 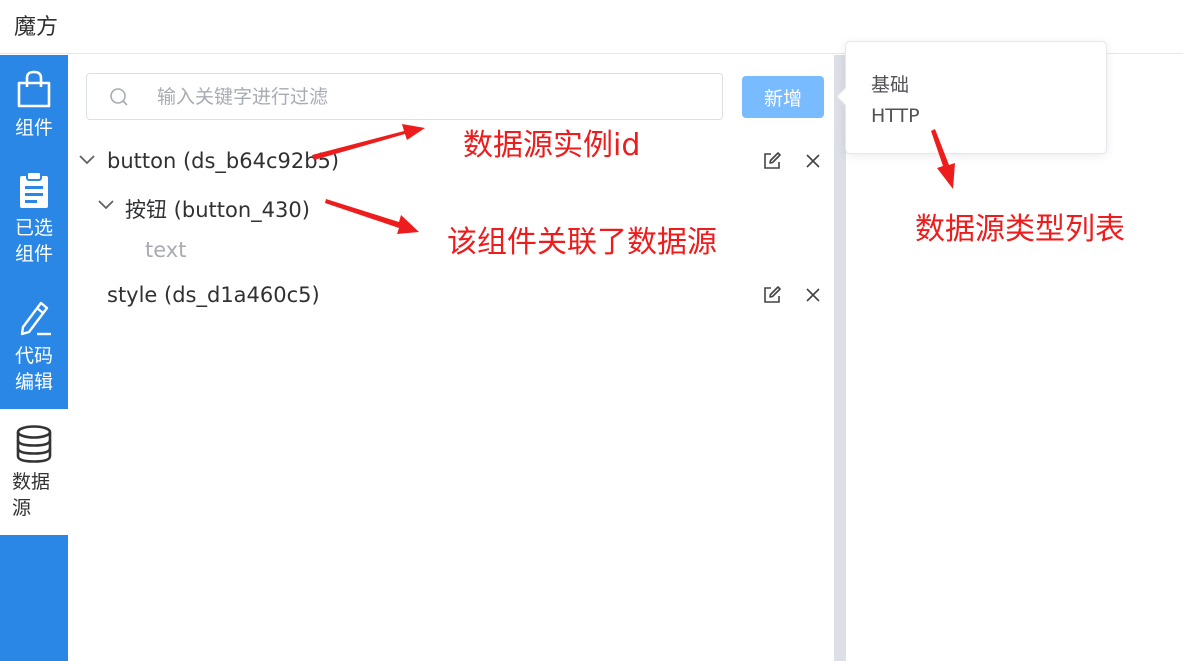 I want to click on annotation-arrow-type-list, so click(x=943, y=159).